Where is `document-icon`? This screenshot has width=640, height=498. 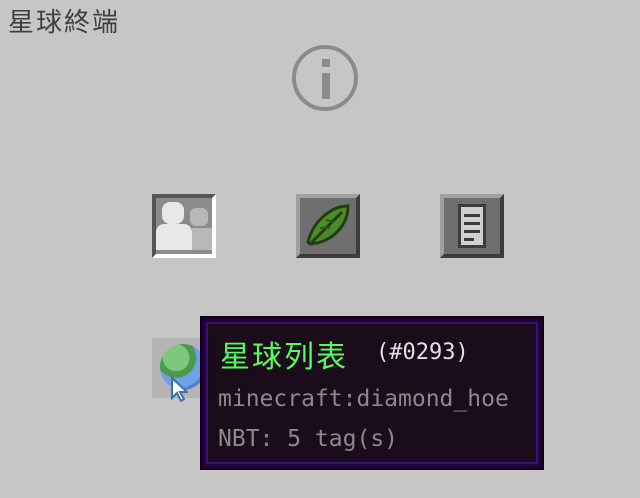
document-icon is located at coordinates (472, 226).